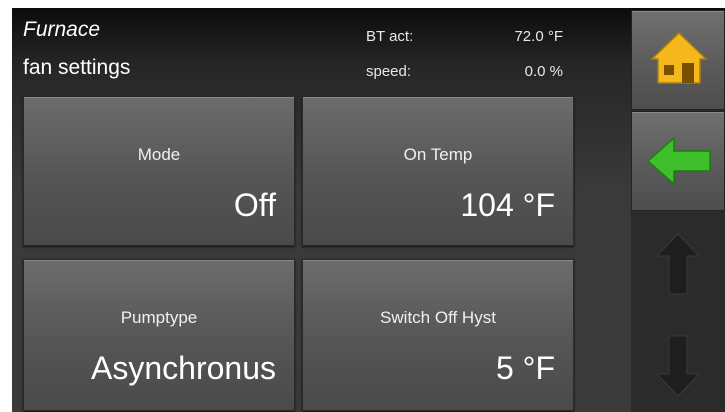 The image size is (725, 412). I want to click on back-button, so click(678, 161).